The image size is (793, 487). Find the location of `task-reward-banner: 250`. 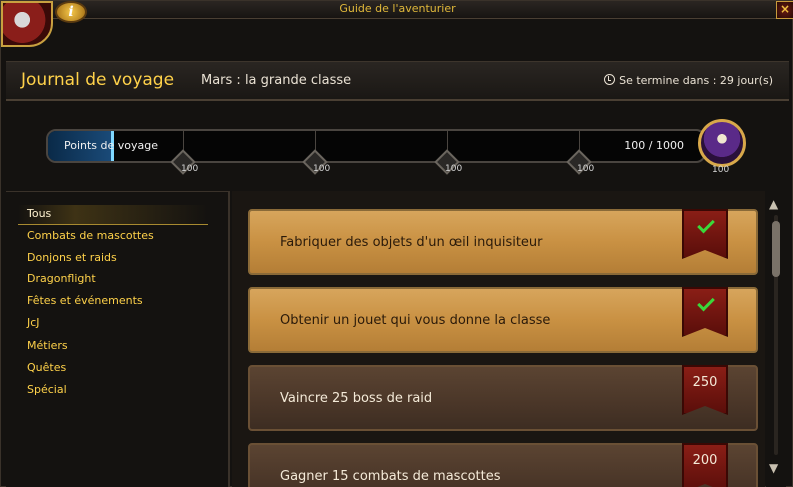

task-reward-banner: 250 is located at coordinates (705, 390).